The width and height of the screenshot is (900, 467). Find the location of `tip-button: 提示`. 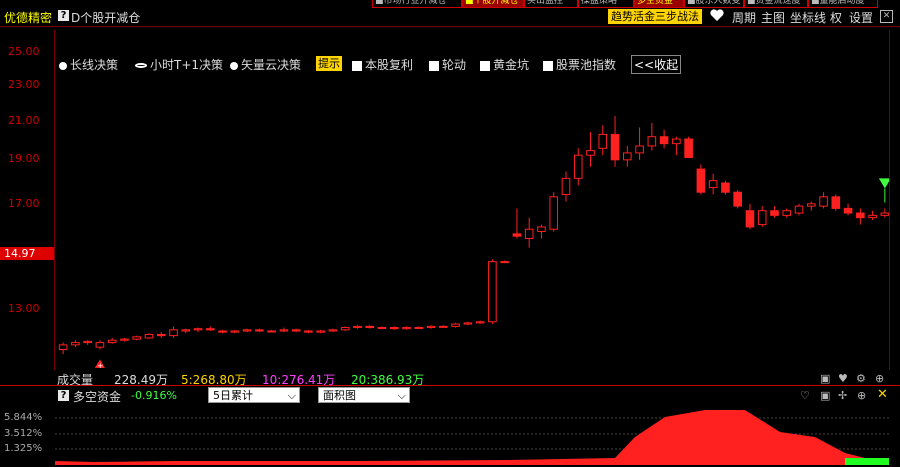

tip-button: 提示 is located at coordinates (329, 63).